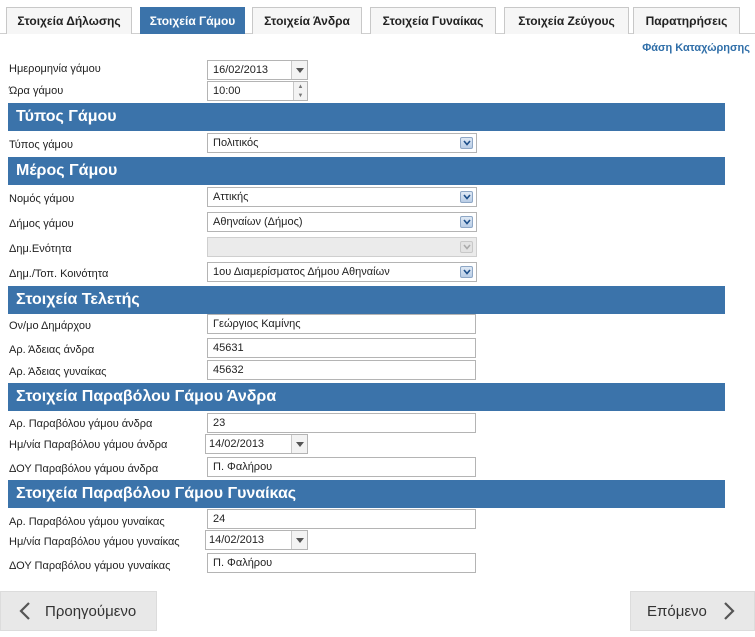 The image size is (755, 637). I want to click on time-spinner: ▲ ▼, so click(300, 91).